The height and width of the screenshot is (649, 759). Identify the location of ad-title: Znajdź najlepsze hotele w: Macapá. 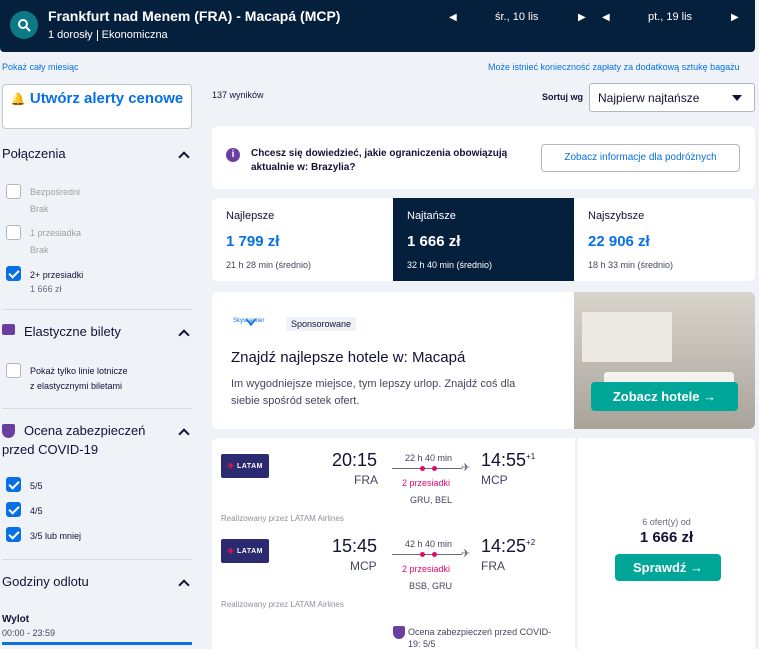
(348, 357).